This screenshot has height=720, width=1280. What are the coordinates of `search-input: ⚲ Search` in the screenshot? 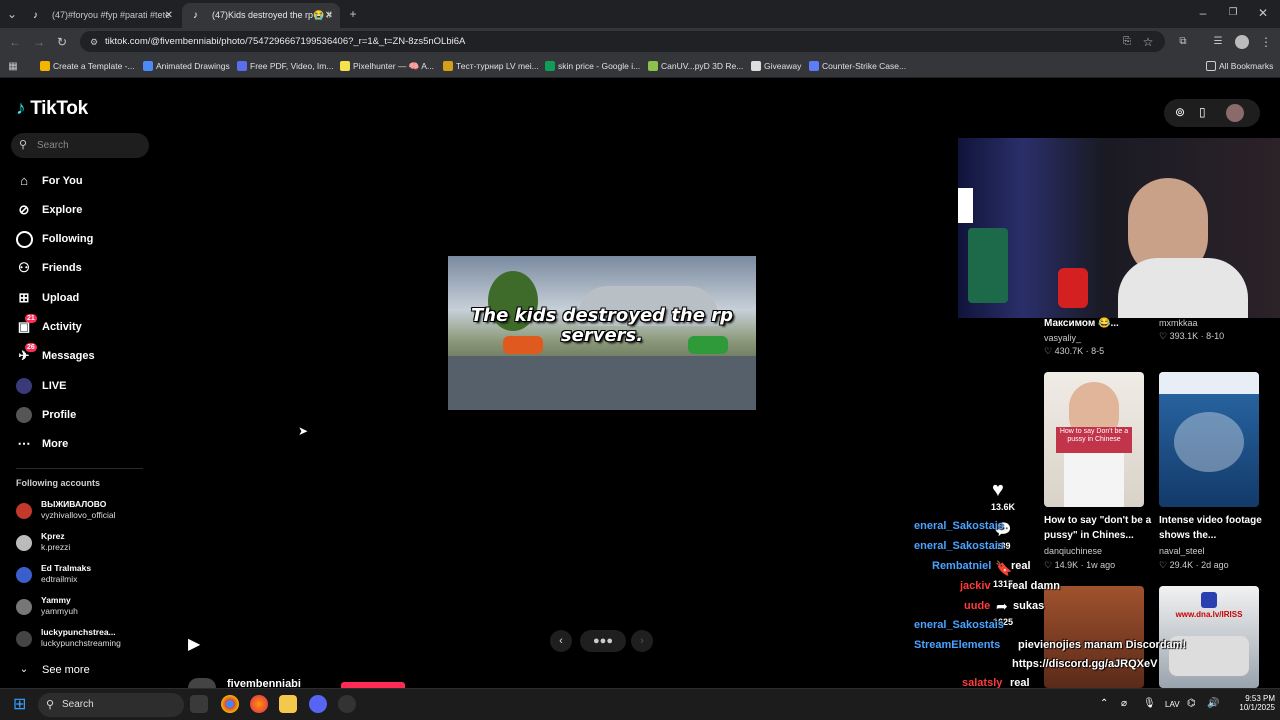 It's located at (80, 145).